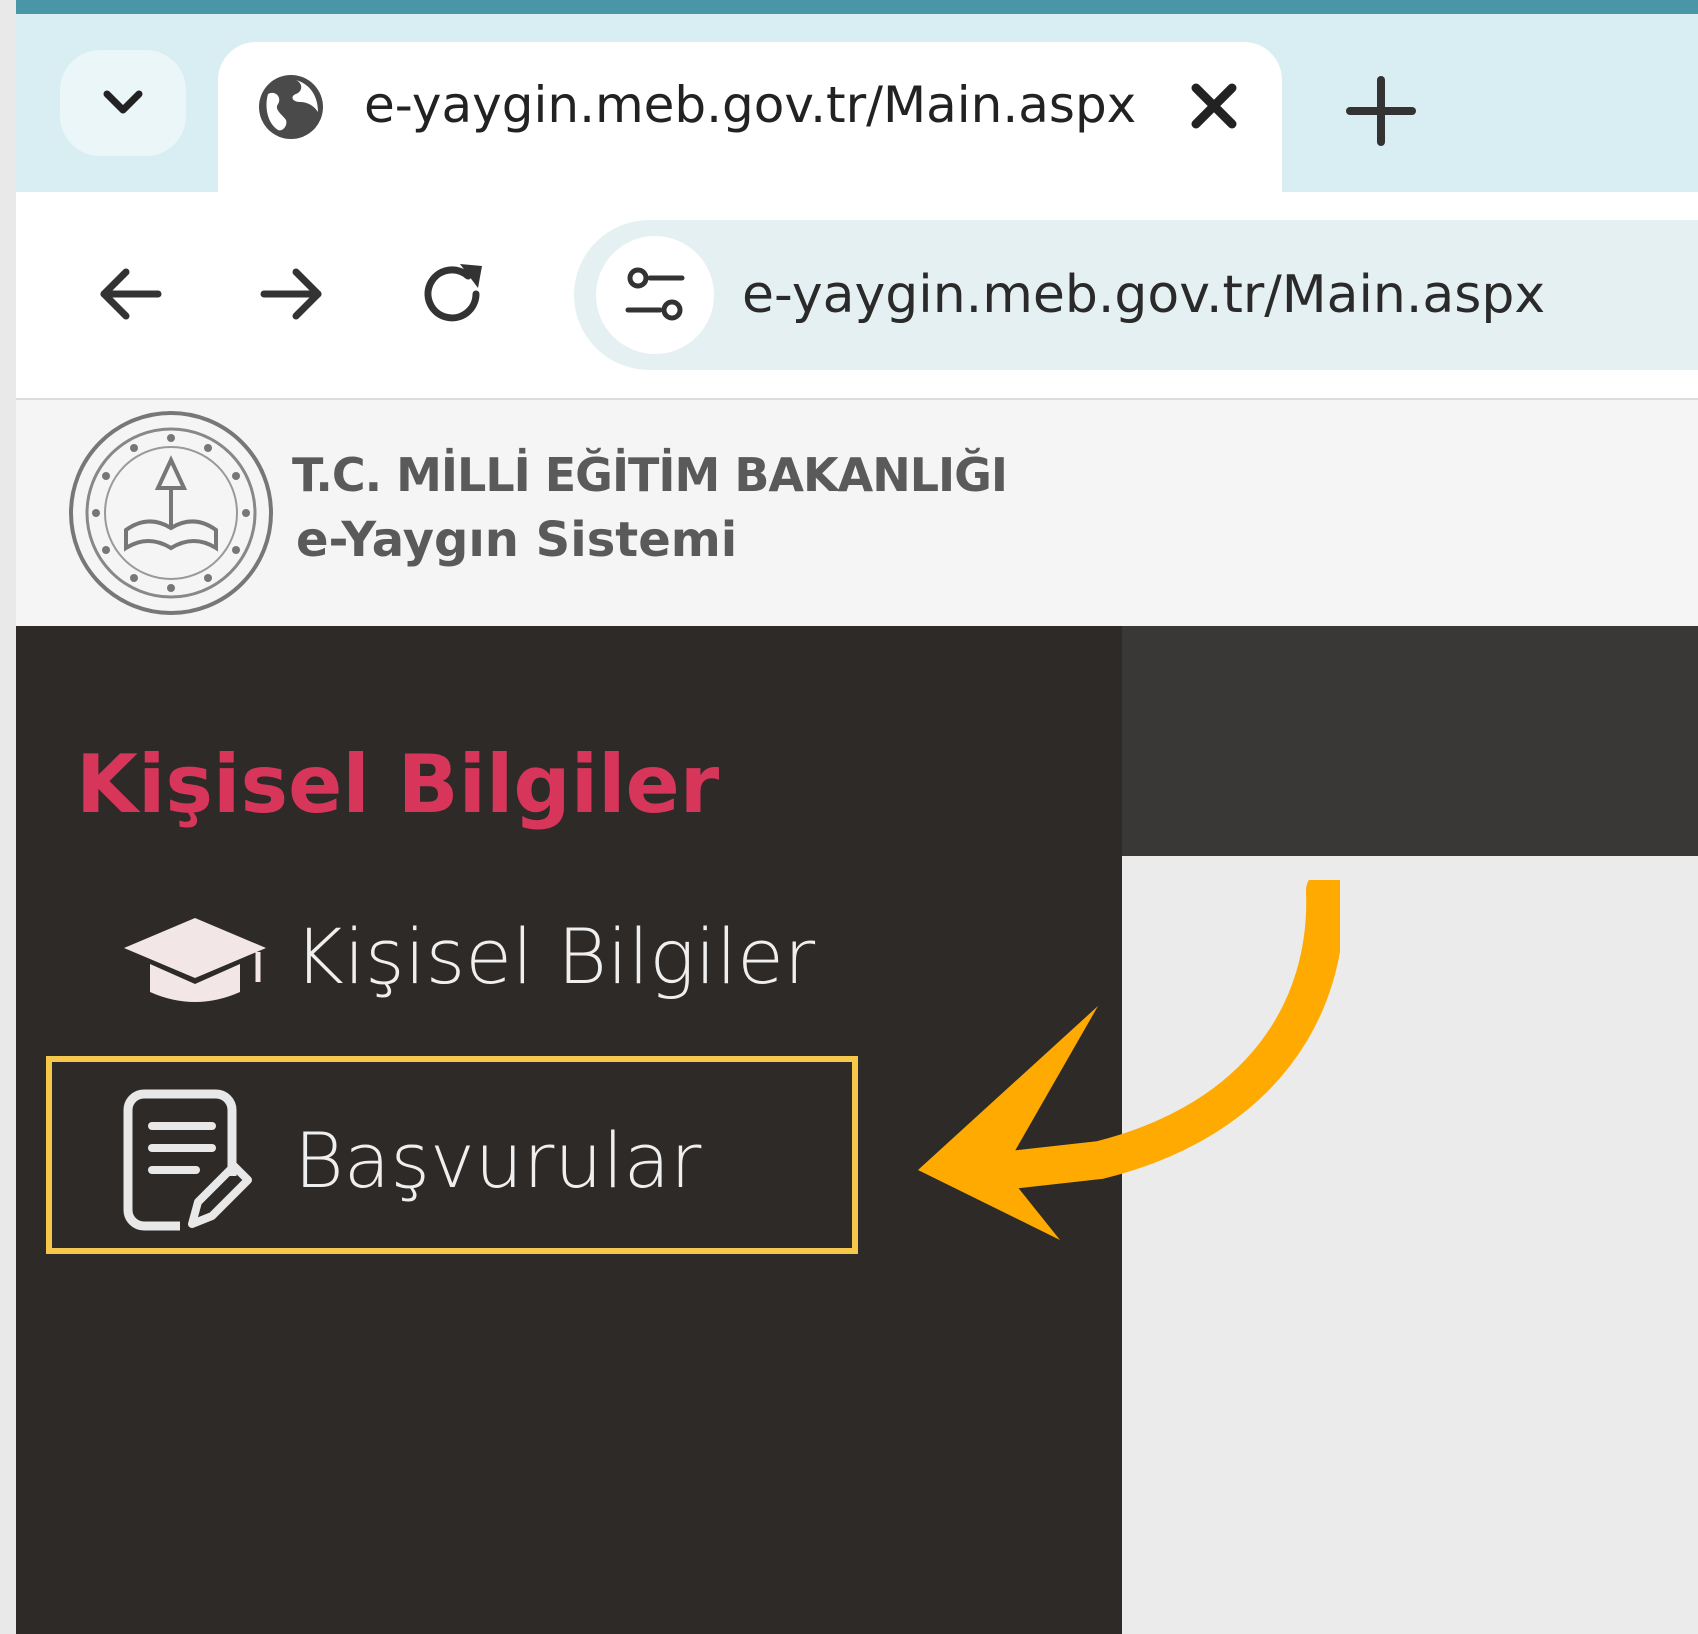 This screenshot has height=1634, width=1698. Describe the element at coordinates (130, 294) in the screenshot. I see `back-arrow-icon` at that location.